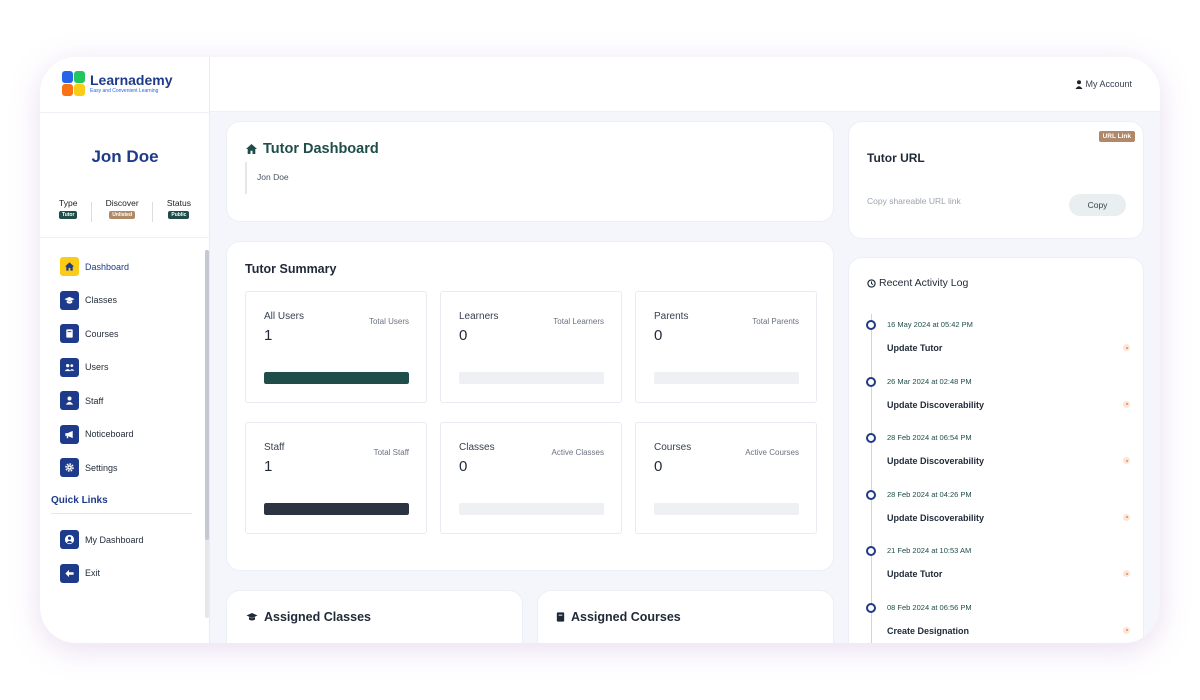 The image size is (1200, 700). I want to click on home-icon, so click(251, 149).